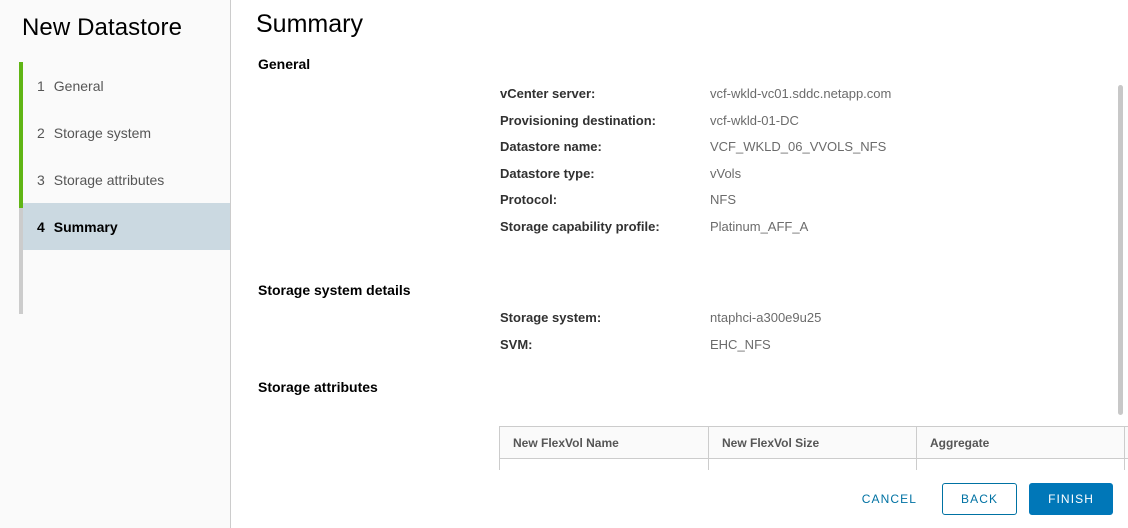 This screenshot has height=528, width=1128. What do you see at coordinates (529, 199) in the screenshot?
I see `detail-label: Protocol:` at bounding box center [529, 199].